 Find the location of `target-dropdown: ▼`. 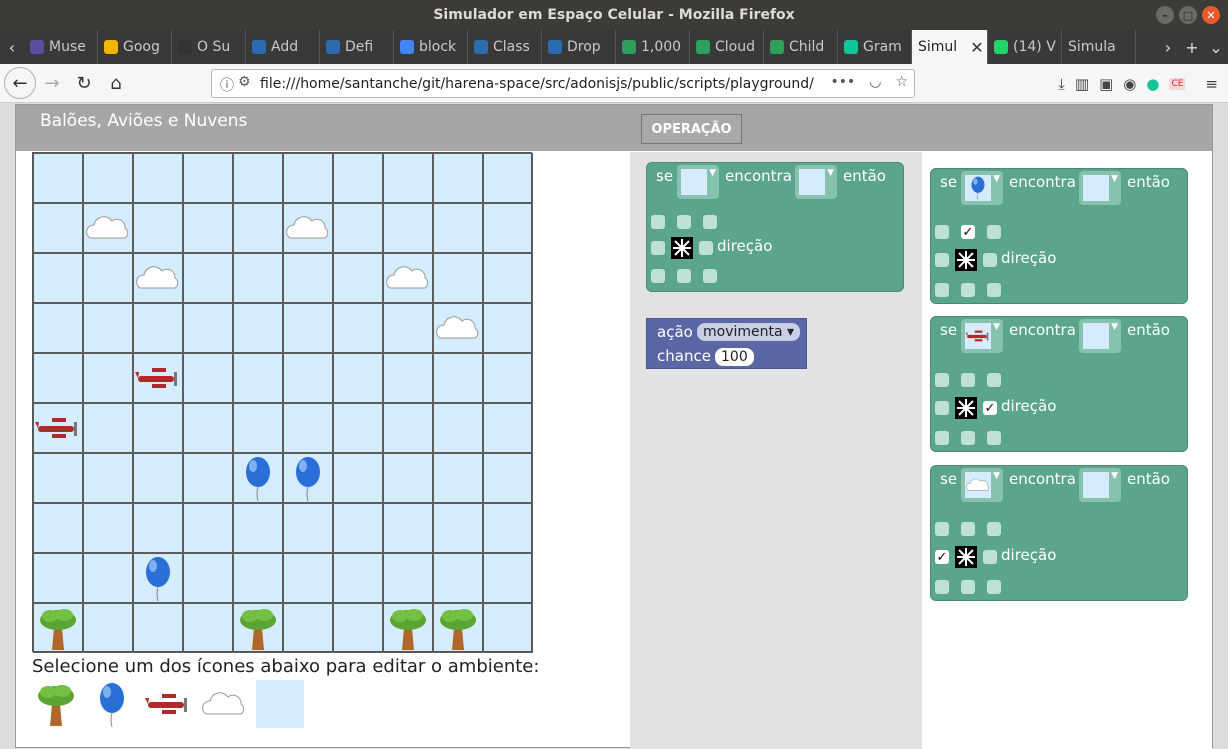

target-dropdown: ▼ is located at coordinates (1100, 485).